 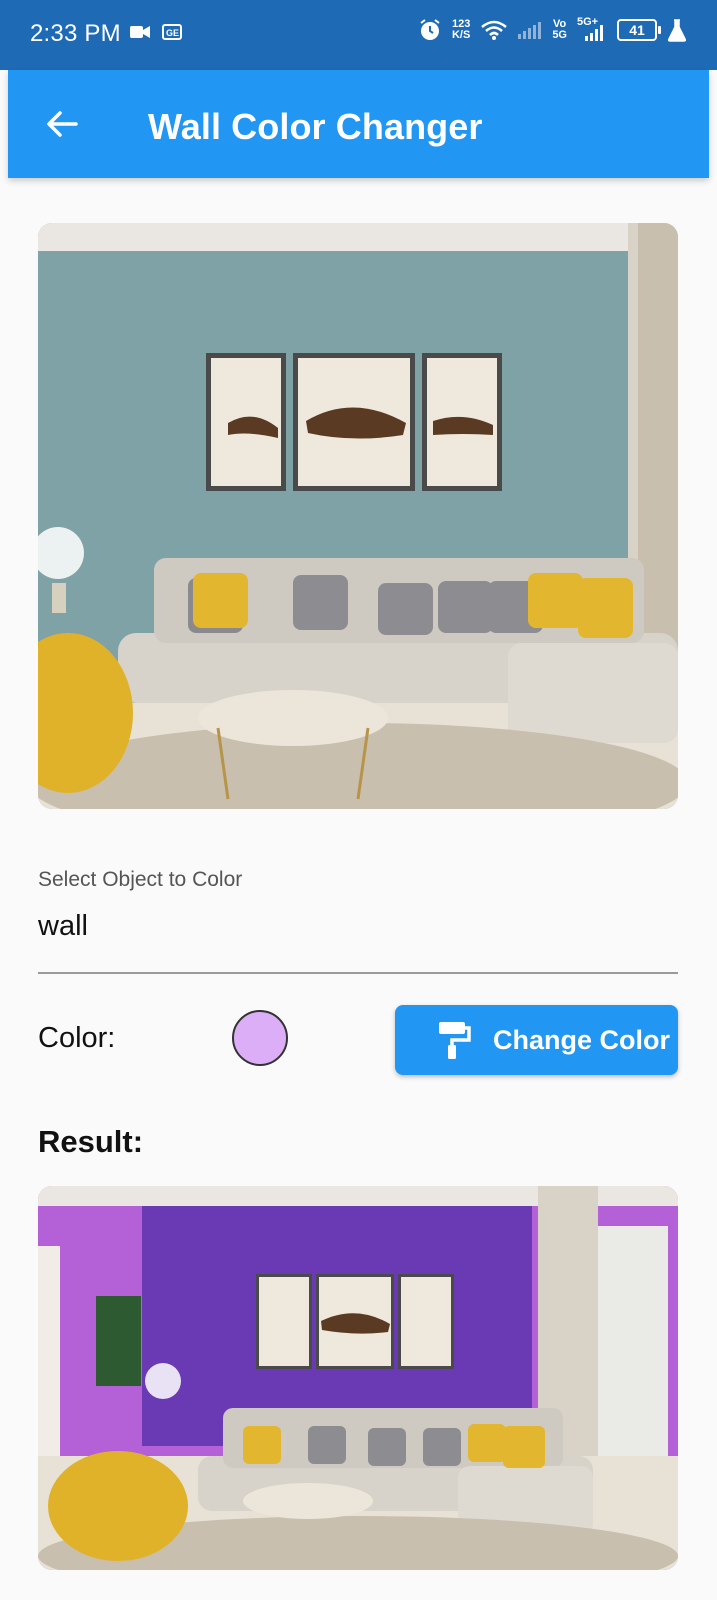 I want to click on battery-icon: 41, so click(x=639, y=30).